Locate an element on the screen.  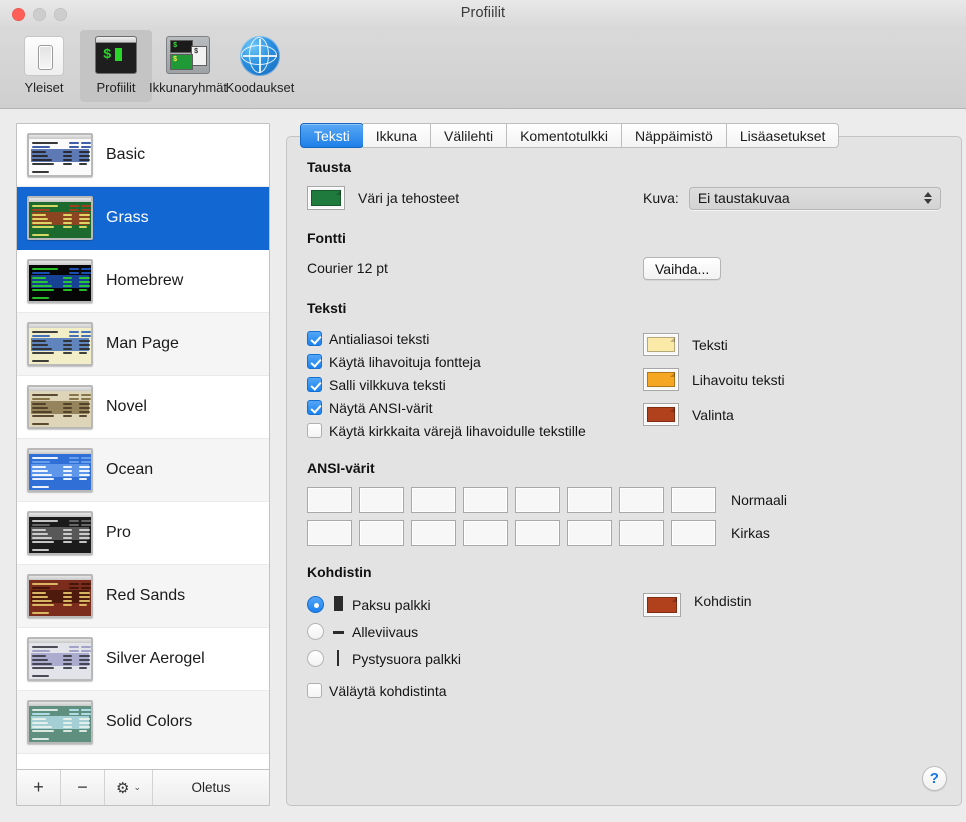
tab-label: Lisäasetukset is located at coordinates (782, 135).